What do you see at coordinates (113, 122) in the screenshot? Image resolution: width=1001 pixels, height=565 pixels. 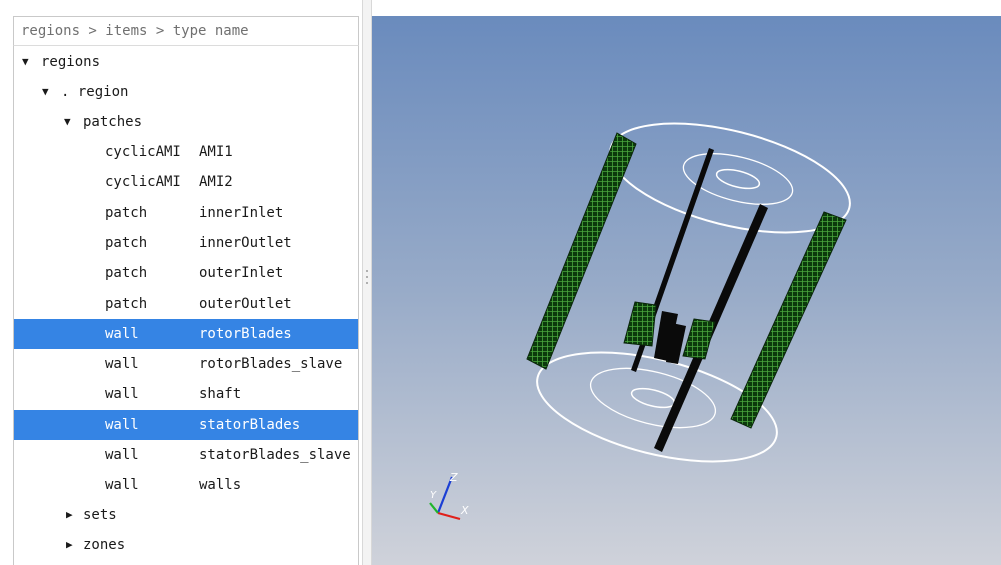 I see `node-label: patches` at bounding box center [113, 122].